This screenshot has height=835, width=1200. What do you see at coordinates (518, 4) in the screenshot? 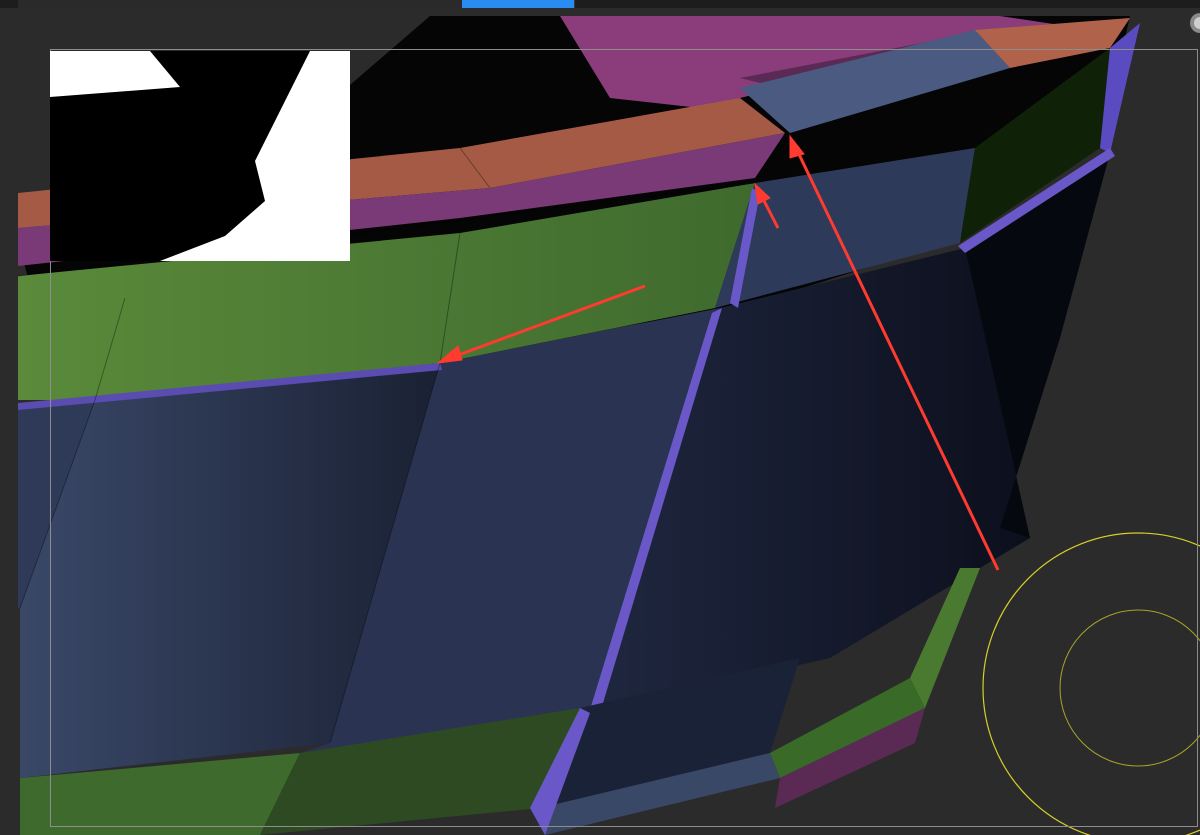
I see `tab-active` at bounding box center [518, 4].